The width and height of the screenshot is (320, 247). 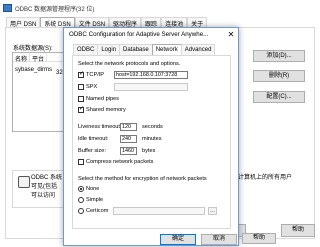 What do you see at coordinates (22, 58) in the screenshot?
I see `column-header-name: 名称` at bounding box center [22, 58].